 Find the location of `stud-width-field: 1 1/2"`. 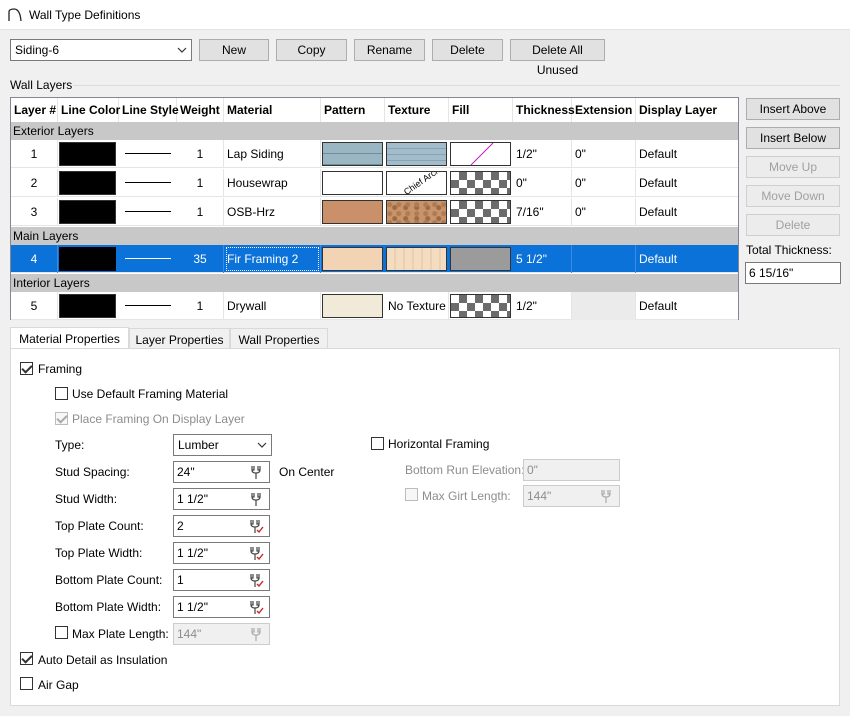

stud-width-field: 1 1/2" is located at coordinates (221, 499).